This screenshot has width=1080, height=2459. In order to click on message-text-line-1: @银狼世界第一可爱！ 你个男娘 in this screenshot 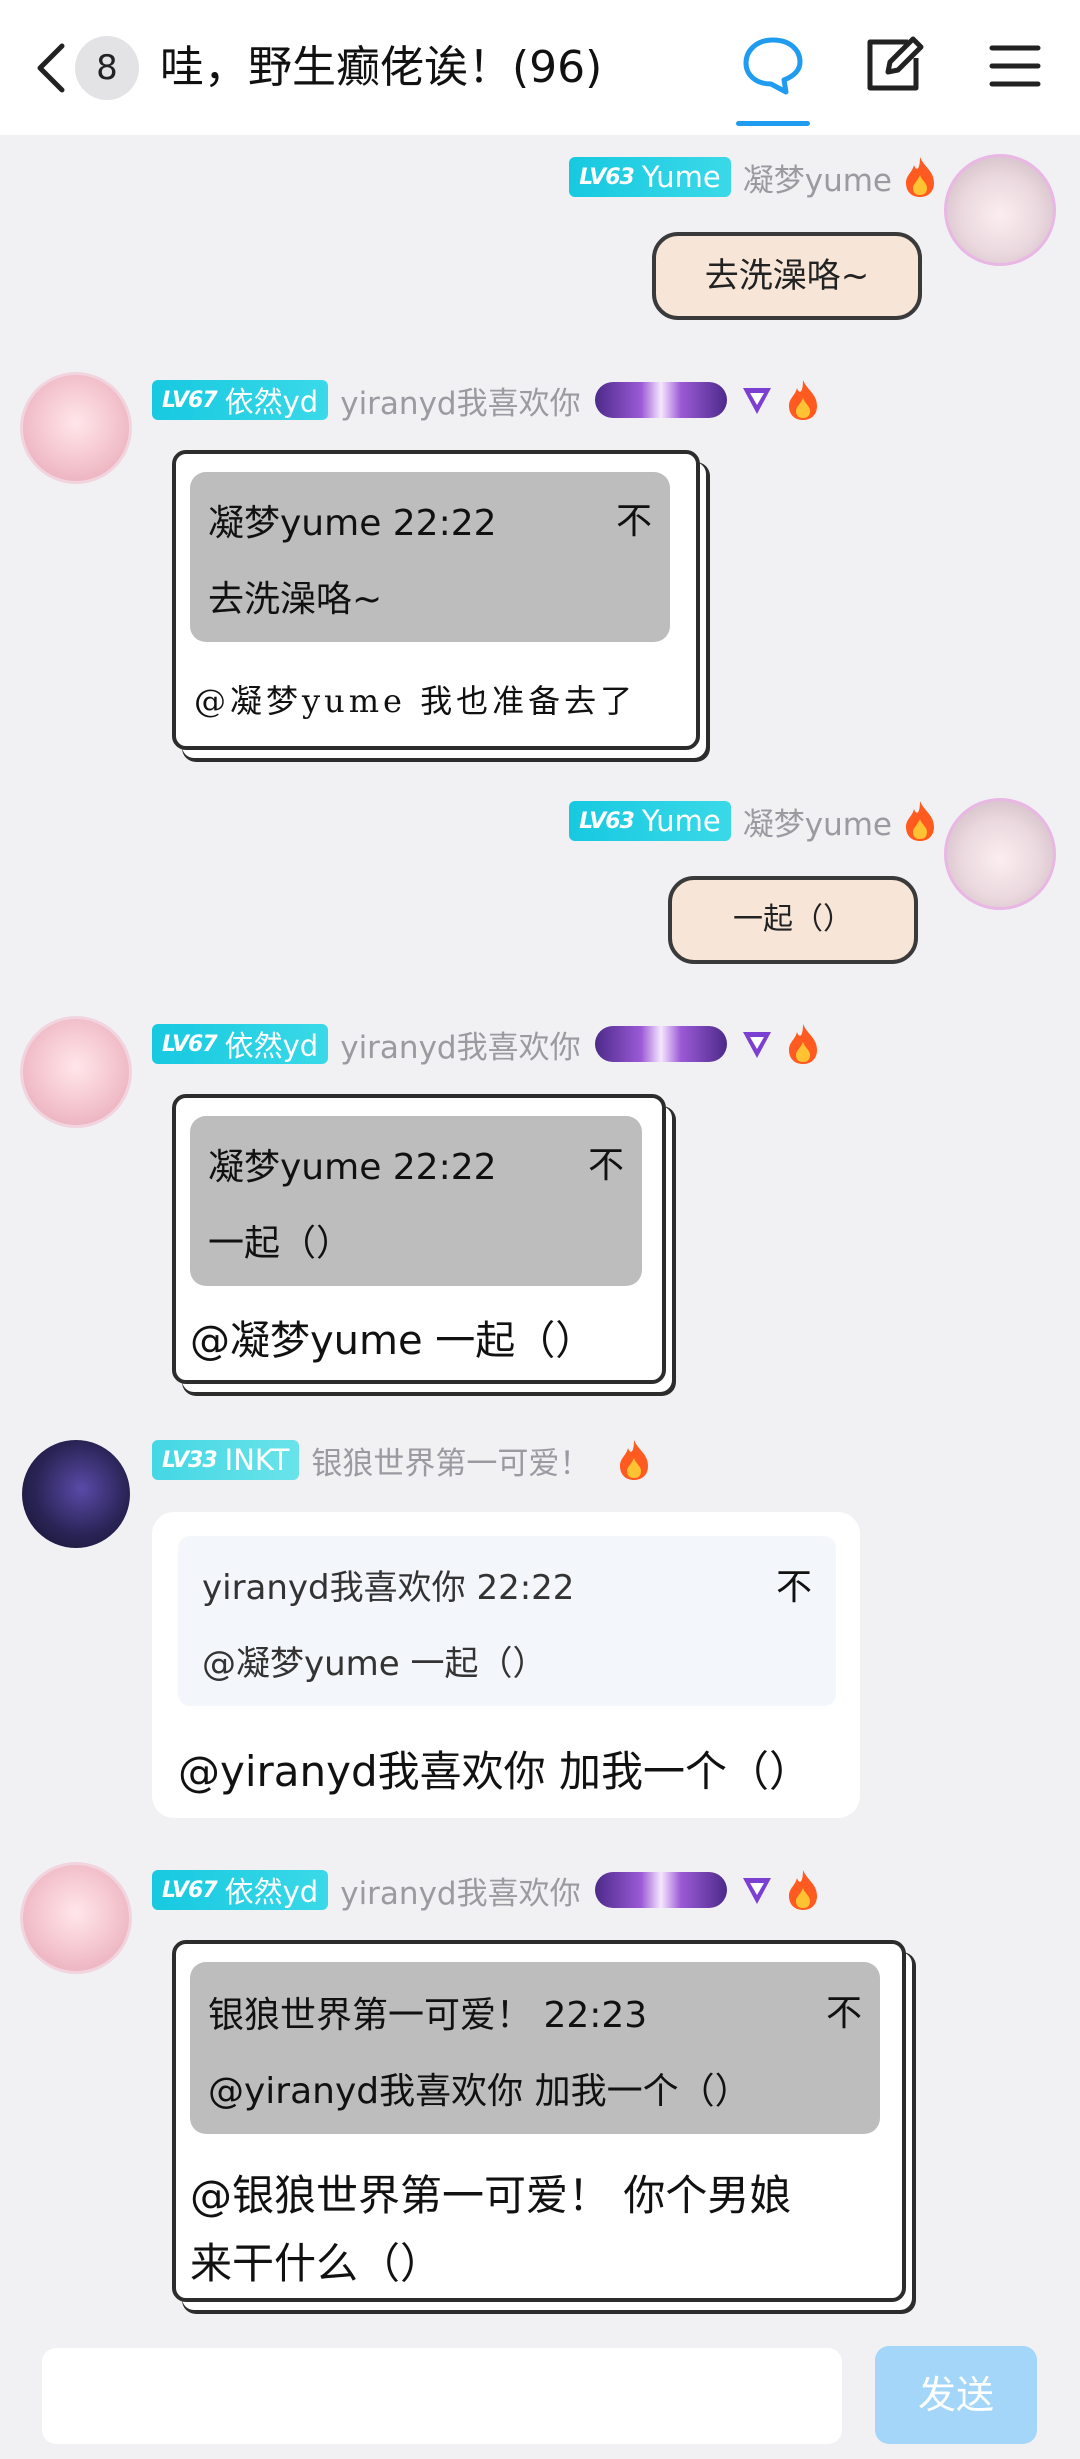, I will do `click(491, 2195)`.